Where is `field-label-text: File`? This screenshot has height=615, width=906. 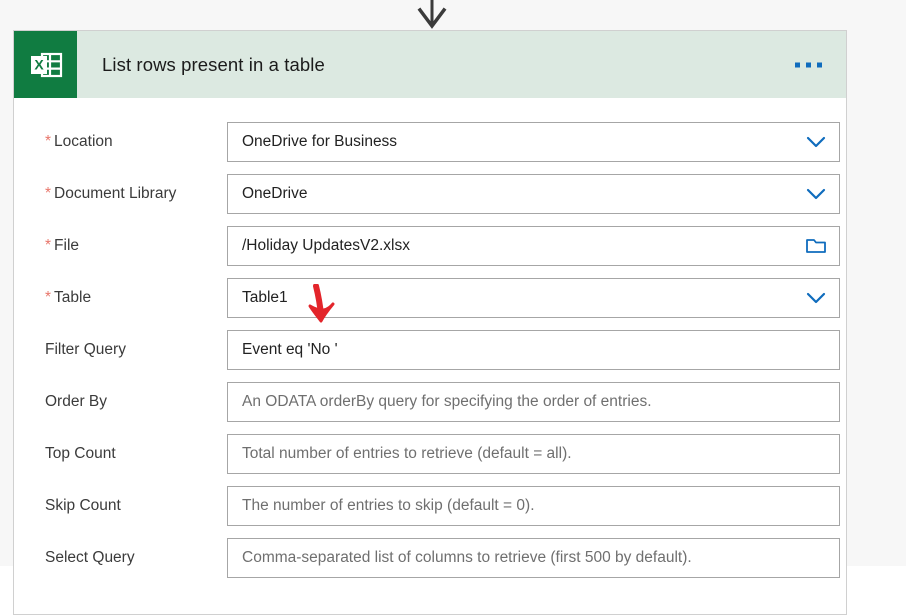
field-label-text: File is located at coordinates (67, 245).